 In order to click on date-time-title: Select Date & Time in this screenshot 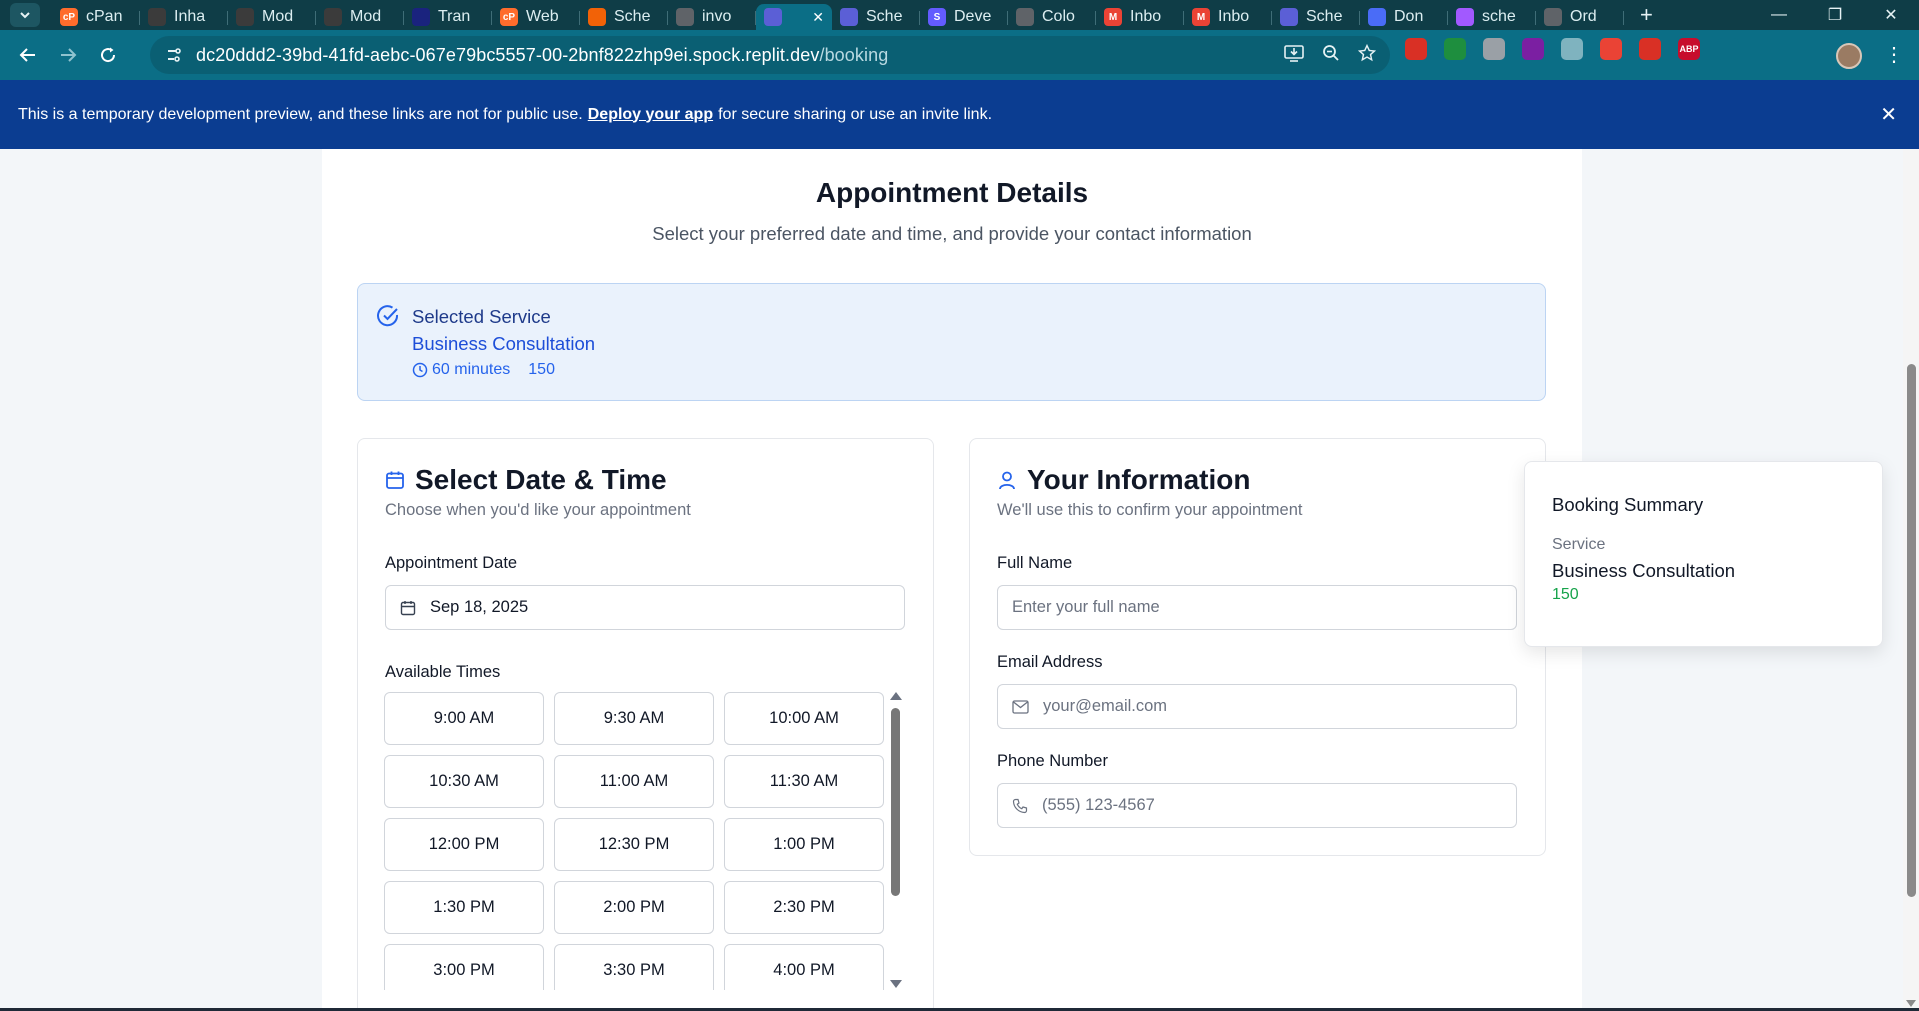, I will do `click(526, 480)`.